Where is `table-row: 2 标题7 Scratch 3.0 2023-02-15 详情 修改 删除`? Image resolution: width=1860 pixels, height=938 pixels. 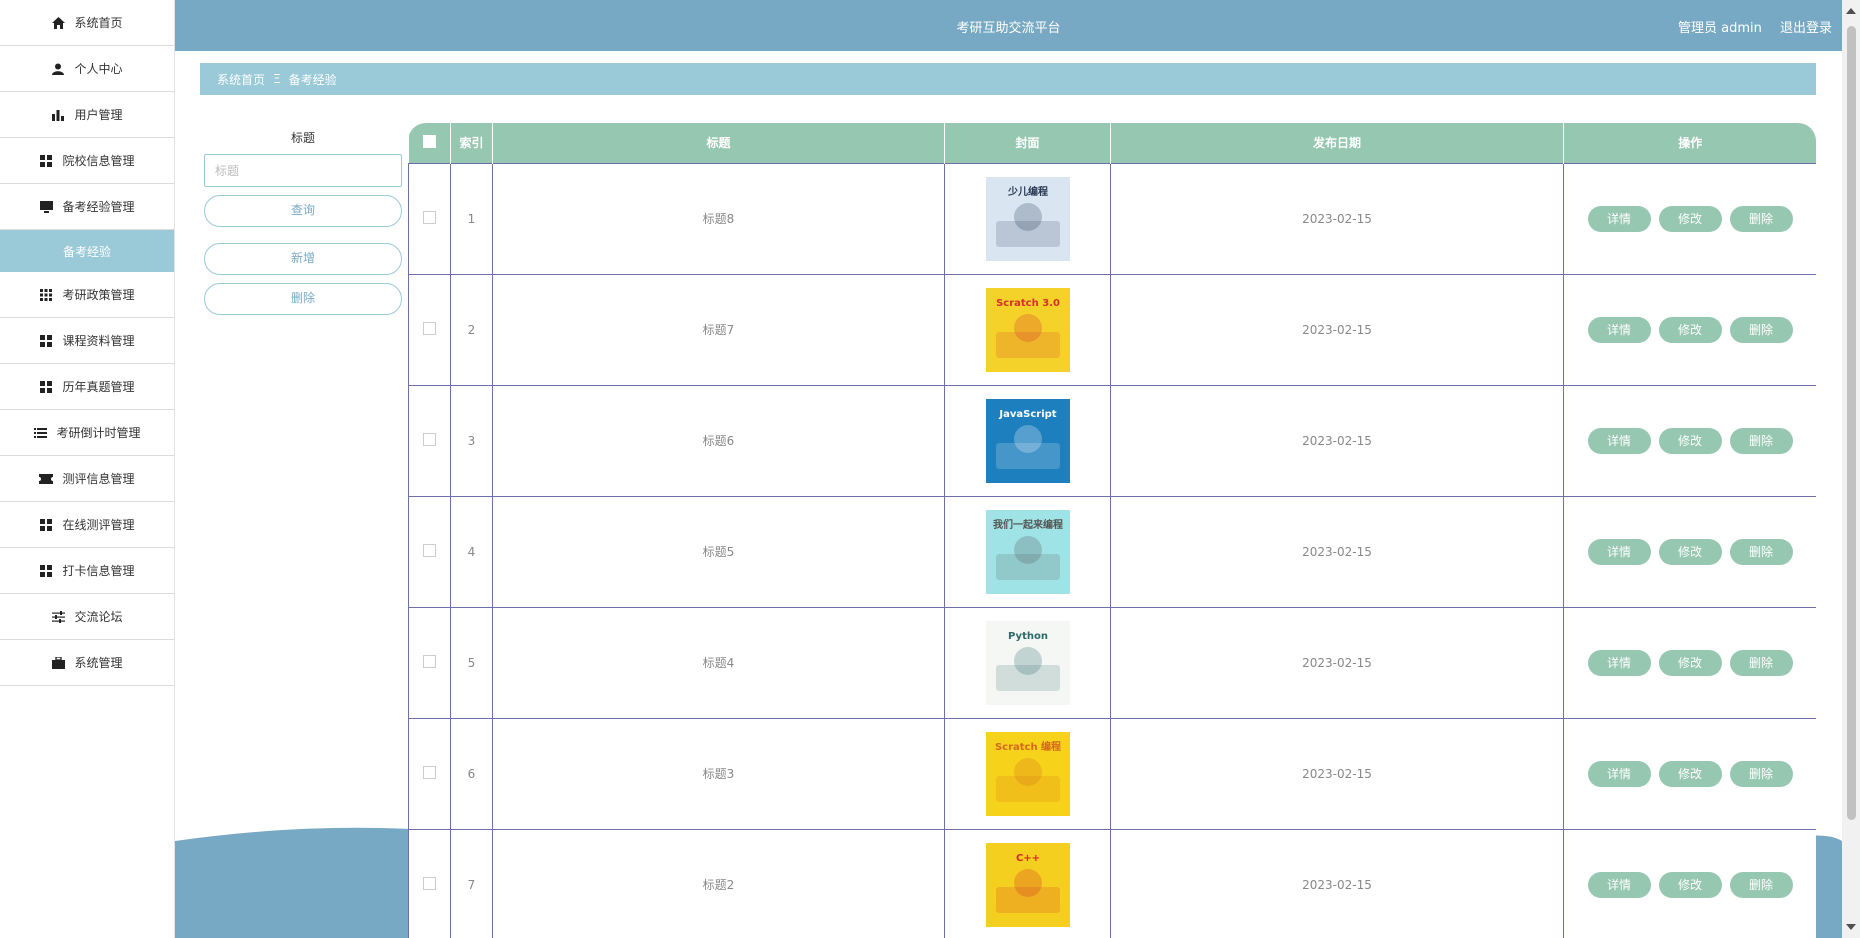
table-row: 2 标题7 Scratch 3.0 2023-02-15 详情 修改 删除 is located at coordinates (1112, 329).